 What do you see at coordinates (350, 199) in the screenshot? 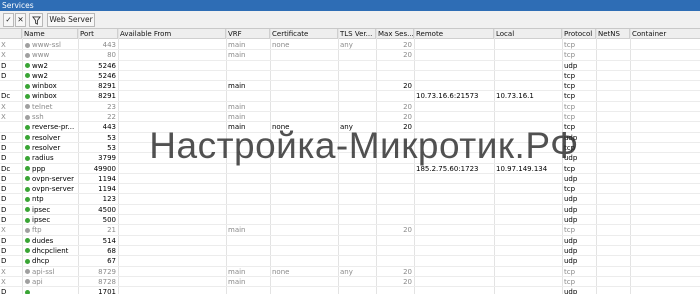
I see `table-row: Dntp 123 udp` at bounding box center [350, 199].